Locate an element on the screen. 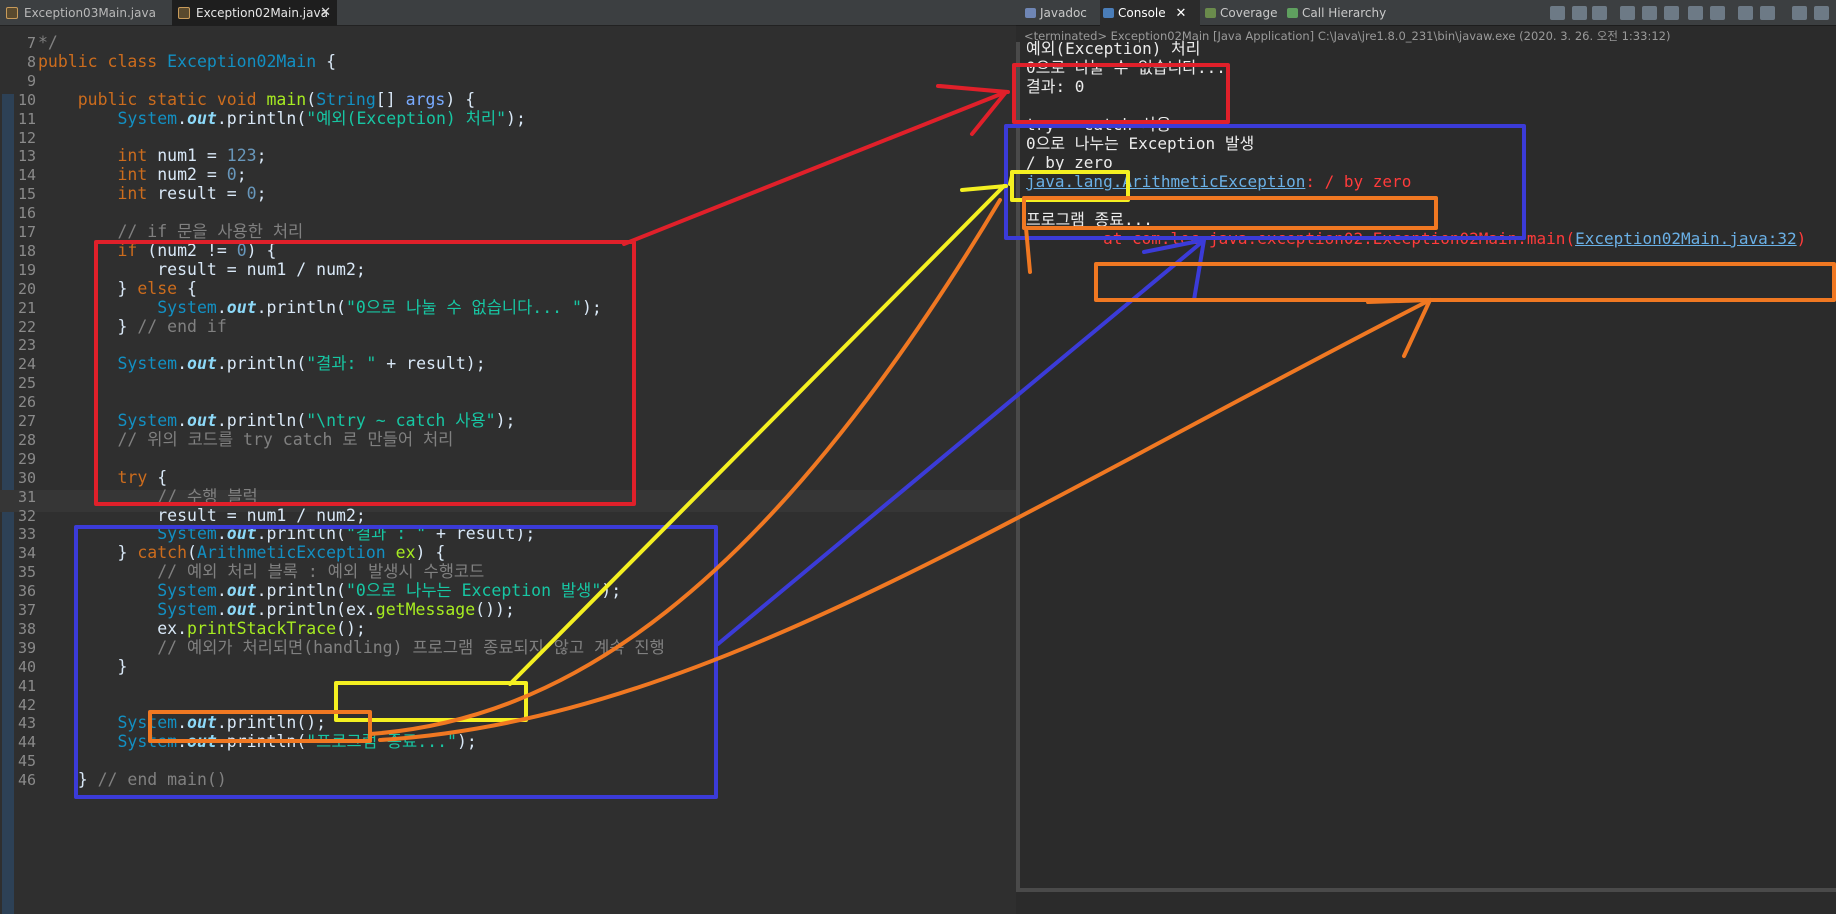  token: "프로그램 종료..." is located at coordinates (381, 742).